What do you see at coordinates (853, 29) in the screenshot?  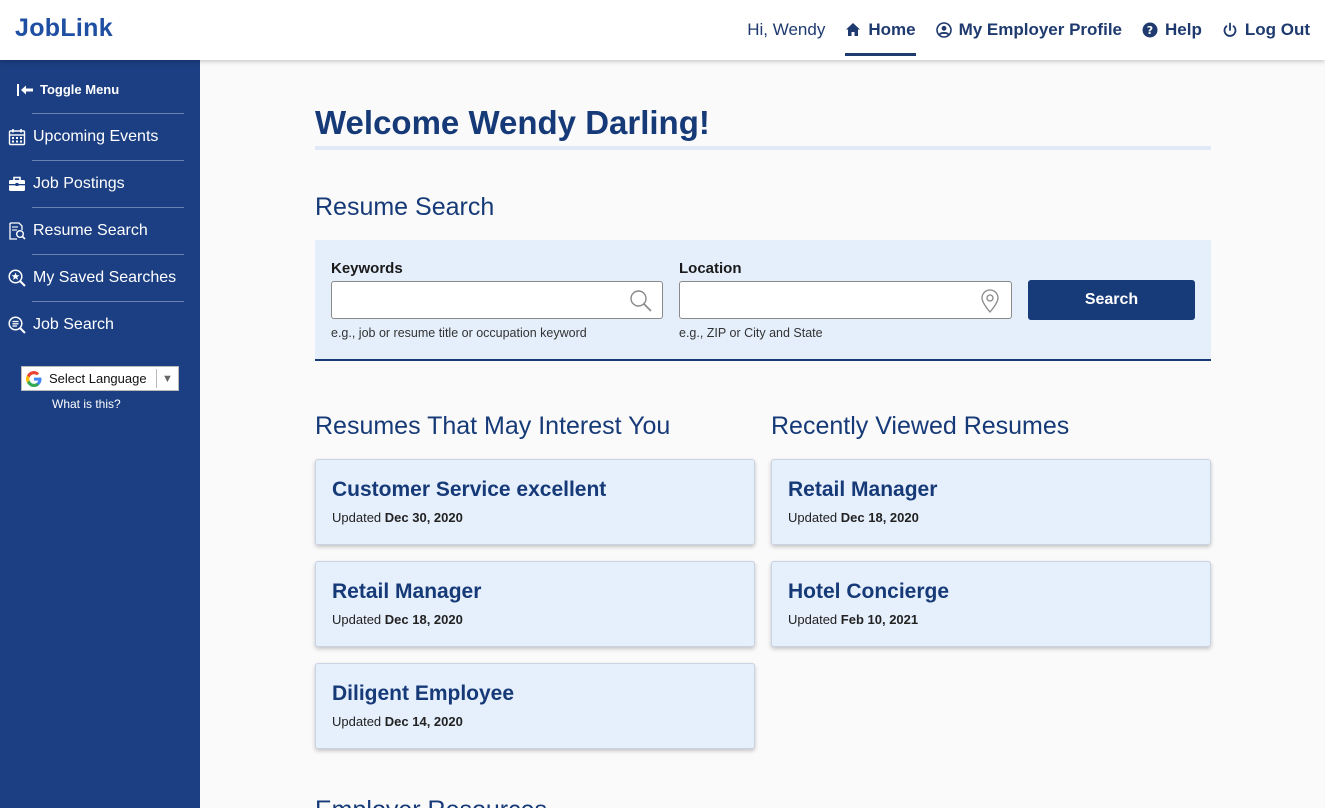 I see `home-icon` at bounding box center [853, 29].